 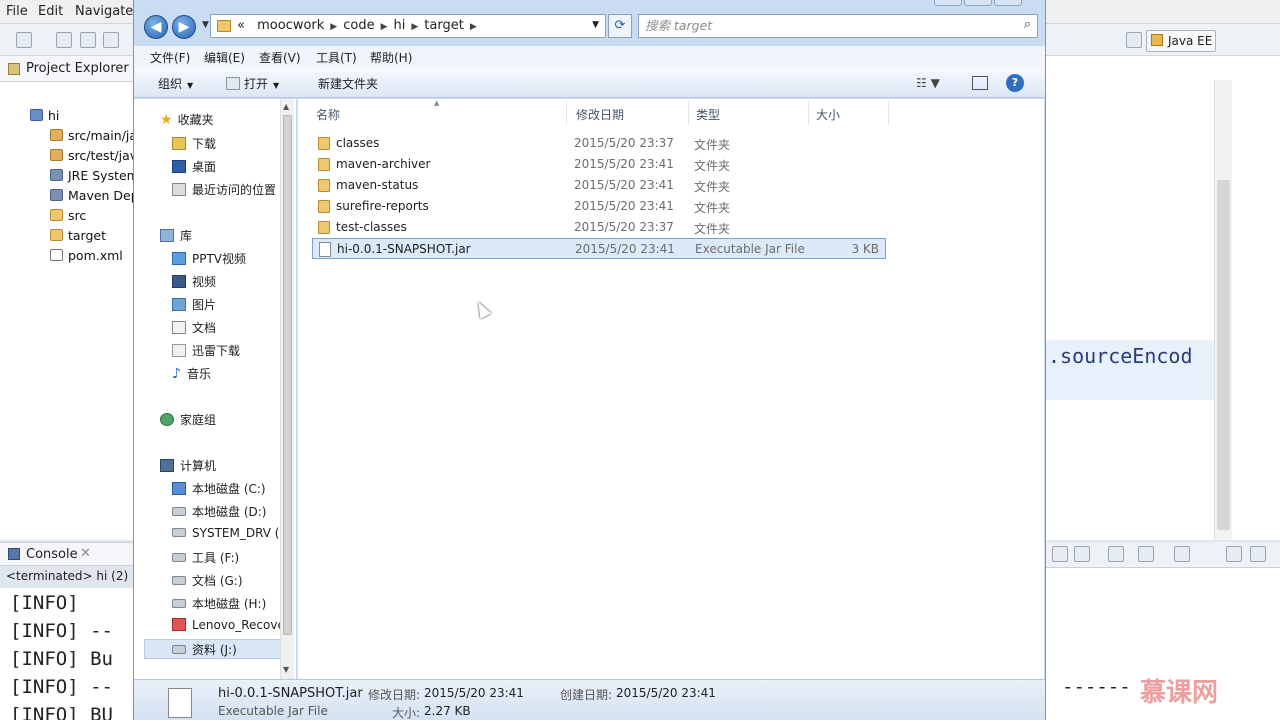 I want to click on scroll-up-icon: ▲, so click(x=286, y=106).